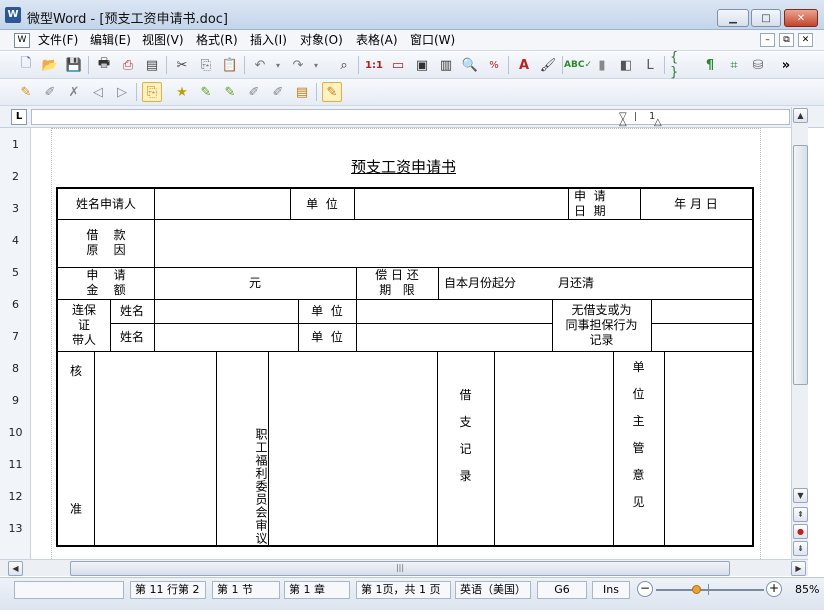 This screenshot has height=610, width=824. I want to click on previous-change-icon: ✐, so click(254, 92).